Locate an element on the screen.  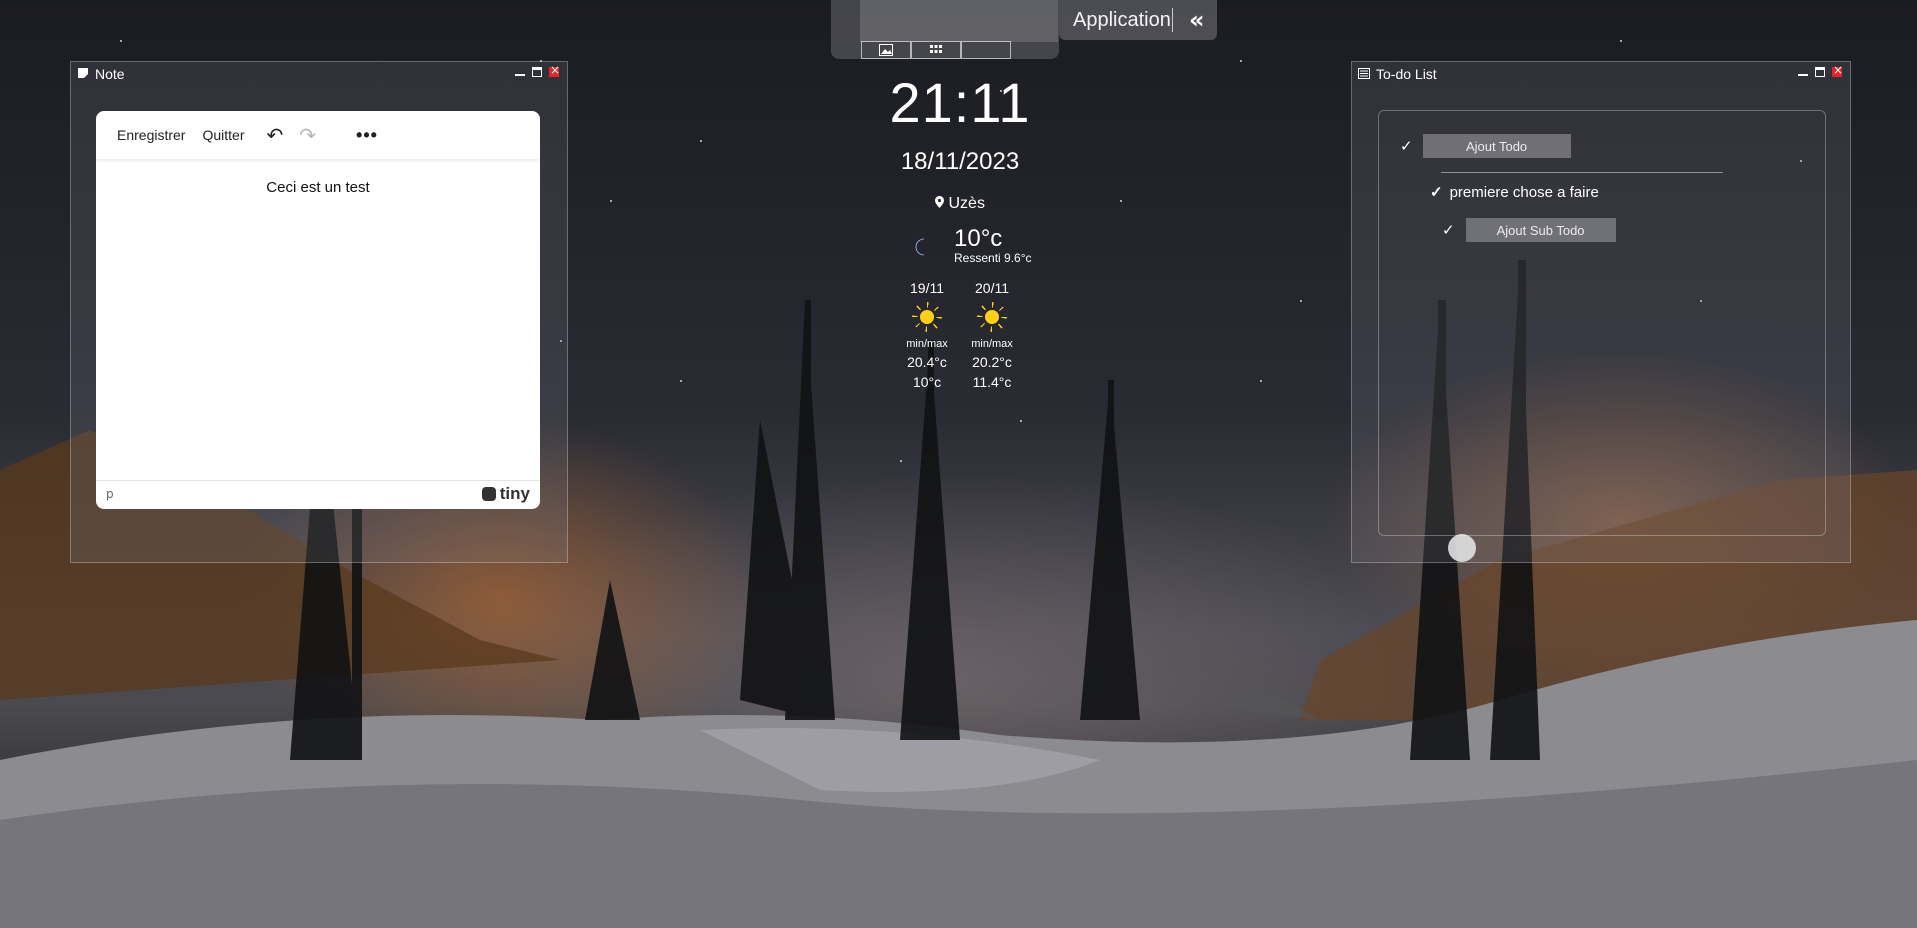
redo-icon: ↷ is located at coordinates (307, 135).